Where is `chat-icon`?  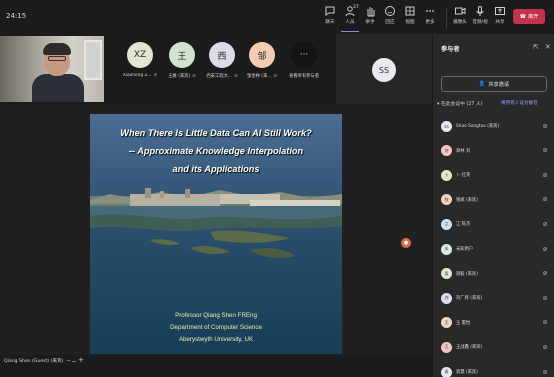
chat-icon is located at coordinates (330, 11).